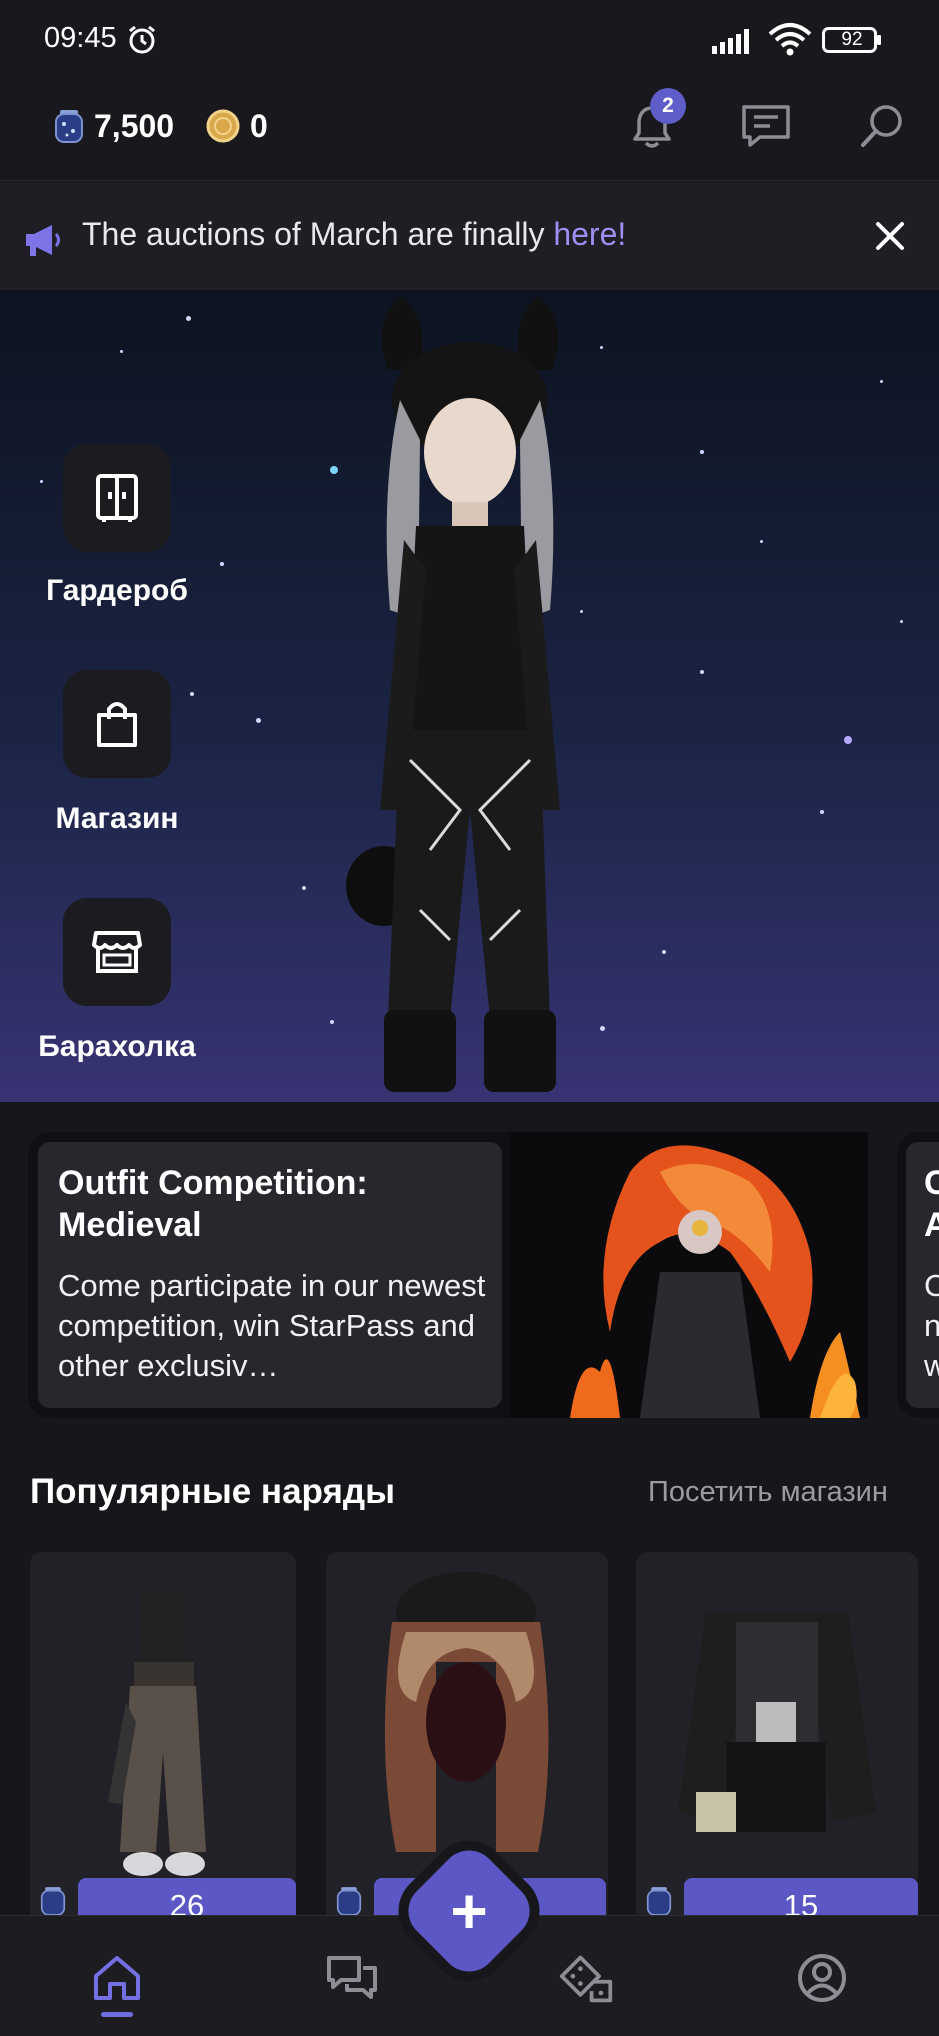 Image resolution: width=939 pixels, height=2036 pixels. What do you see at coordinates (469, 1911) in the screenshot?
I see `plus-icon: +` at bounding box center [469, 1911].